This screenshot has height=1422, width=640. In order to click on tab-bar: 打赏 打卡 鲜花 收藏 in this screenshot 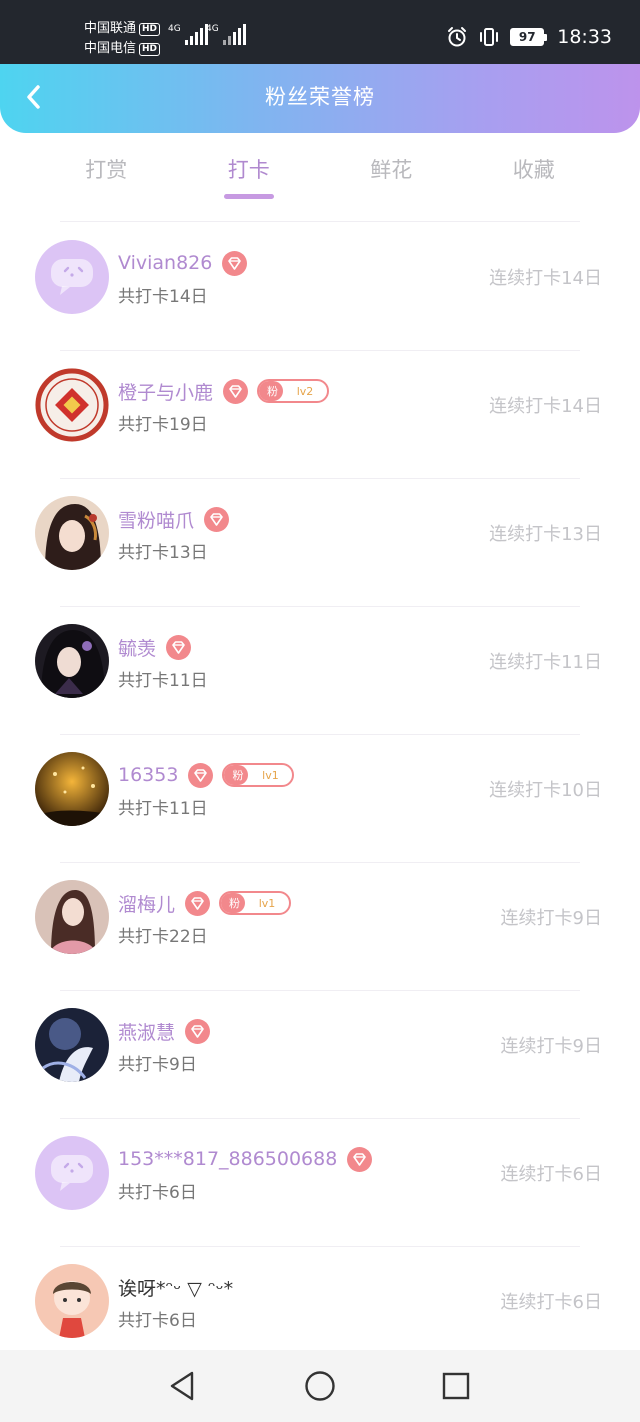, I will do `click(320, 180)`.